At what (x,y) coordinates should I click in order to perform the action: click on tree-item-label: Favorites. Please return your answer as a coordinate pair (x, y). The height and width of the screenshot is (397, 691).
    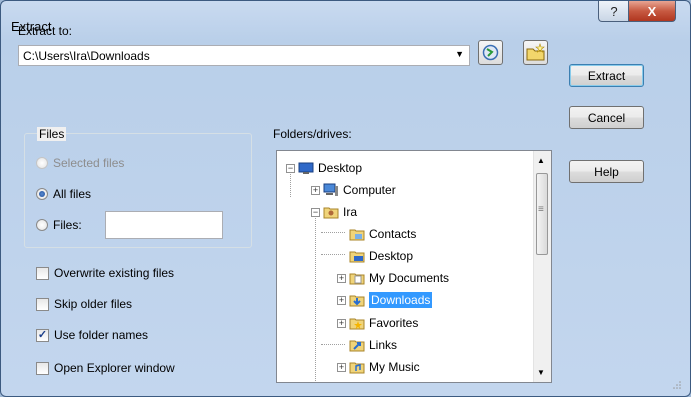
    Looking at the image, I should click on (394, 323).